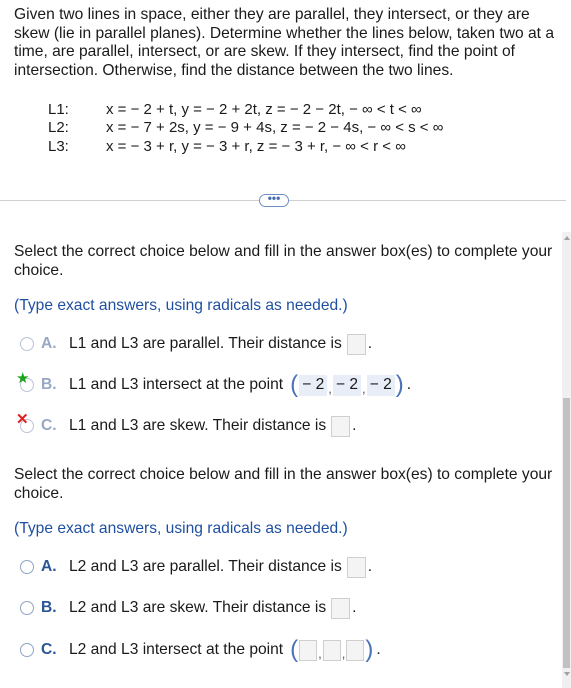  Describe the element at coordinates (176, 384) in the screenshot. I see `choice-text: L1 and L3 intersect at the point` at that location.